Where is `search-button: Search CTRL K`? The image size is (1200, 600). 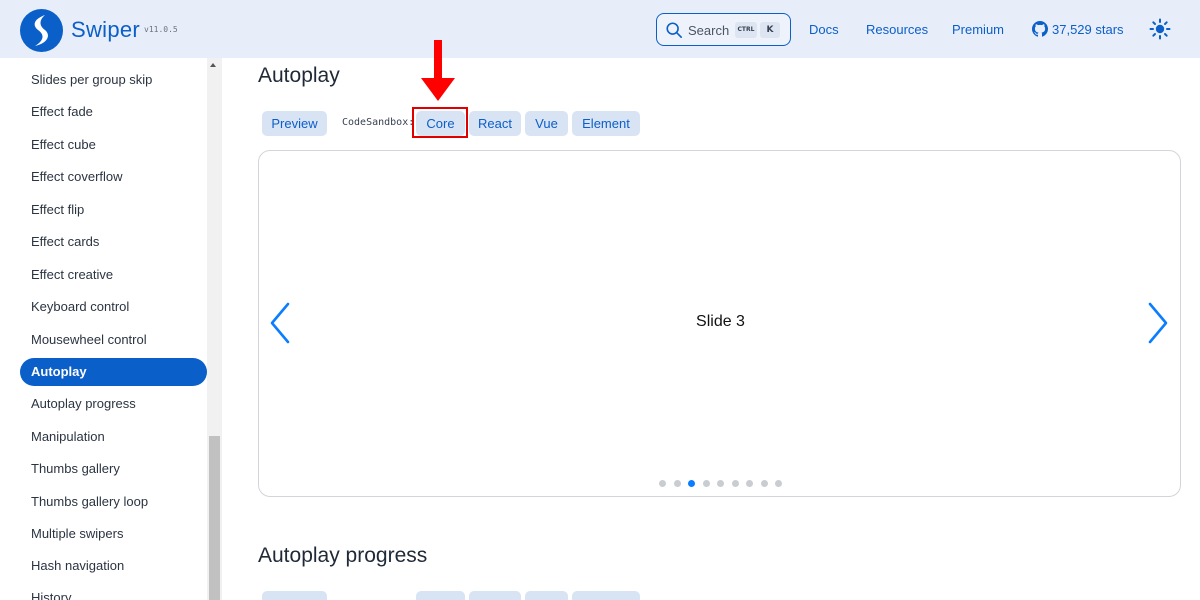 search-button: Search CTRL K is located at coordinates (723, 29).